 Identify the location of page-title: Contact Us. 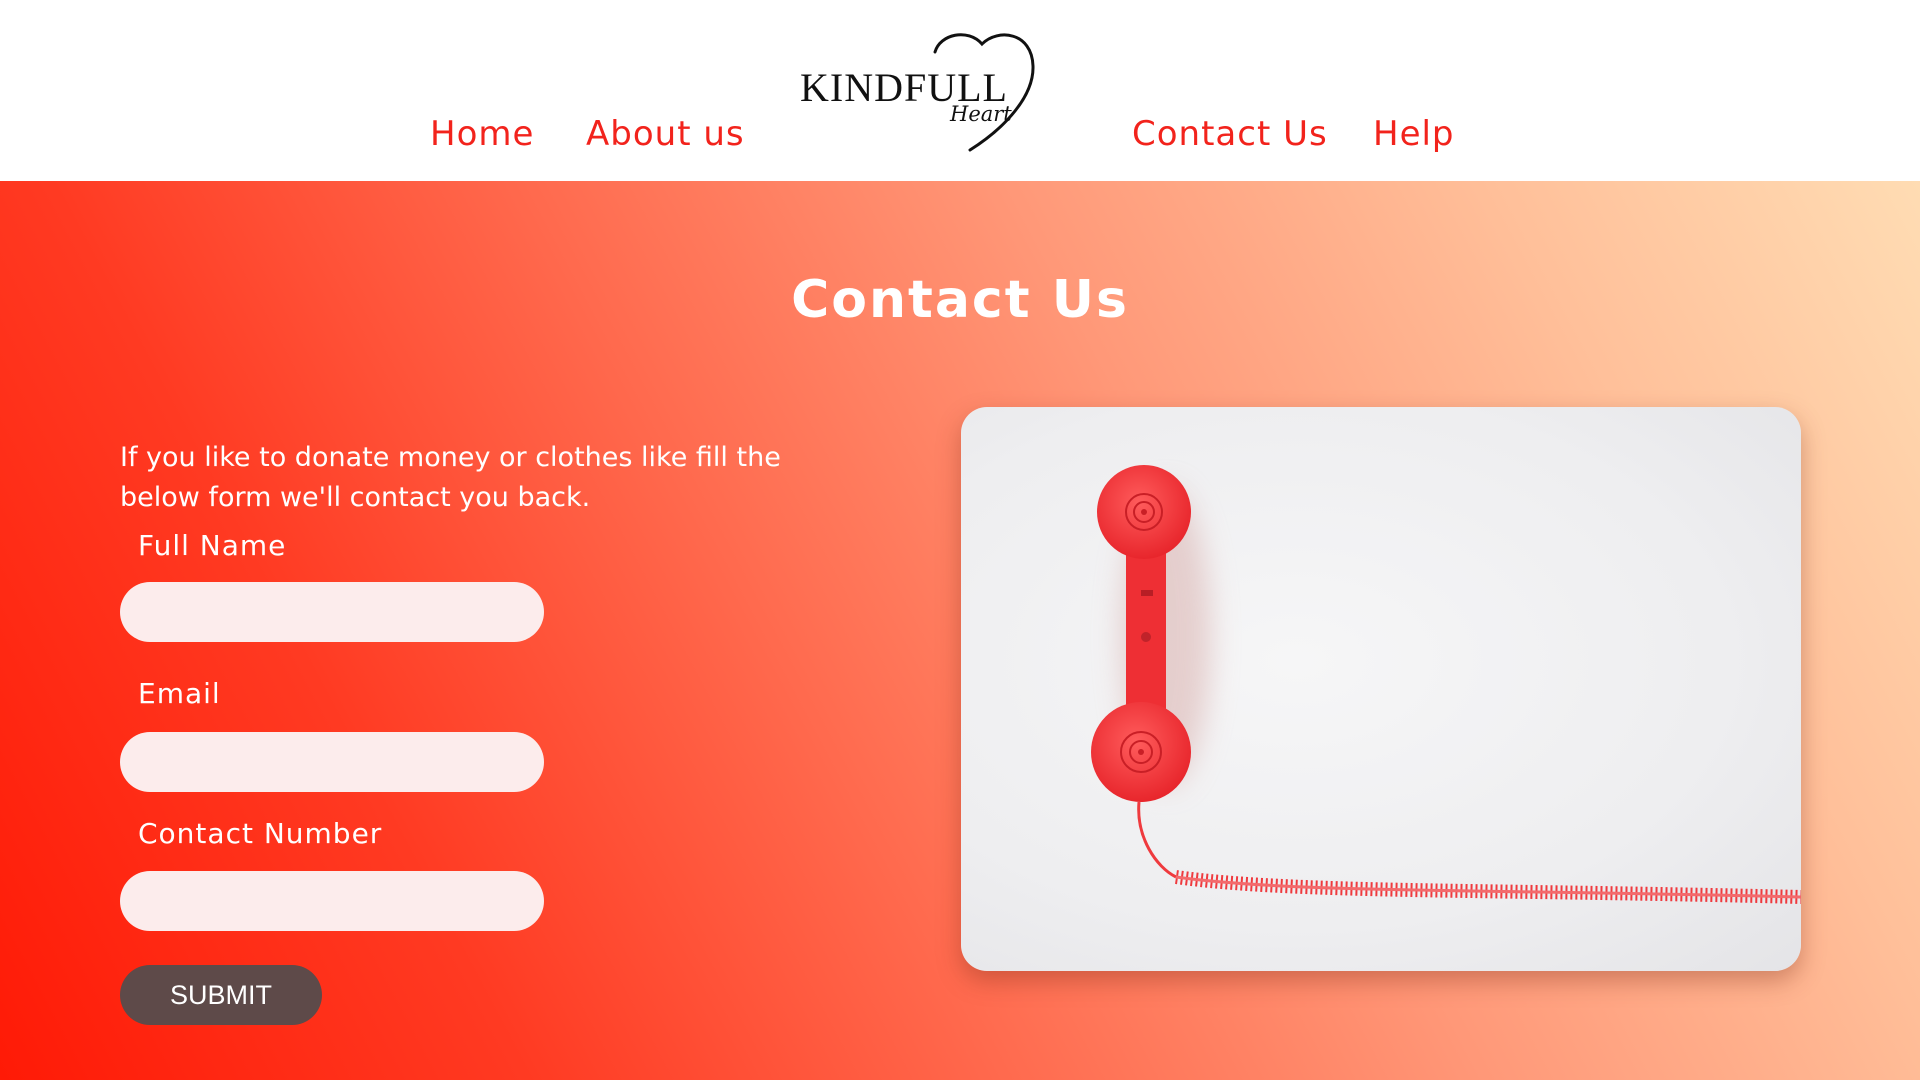
(960, 299).